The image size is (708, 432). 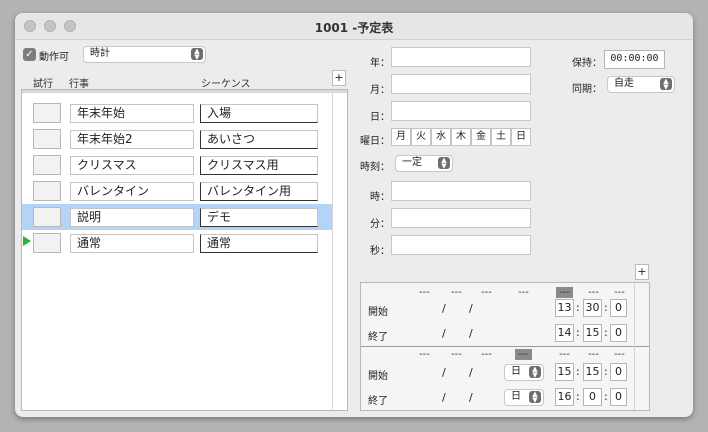 What do you see at coordinates (461, 111) in the screenshot?
I see `day-field` at bounding box center [461, 111].